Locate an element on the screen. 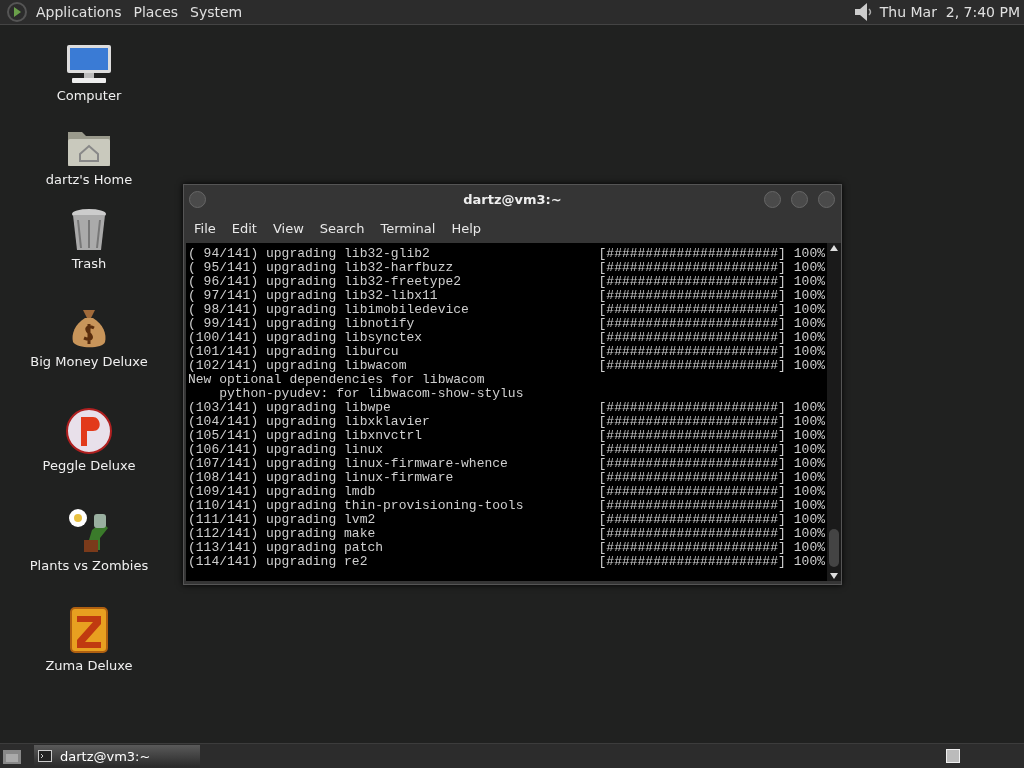  zuma-block-icon is located at coordinates (89, 630).